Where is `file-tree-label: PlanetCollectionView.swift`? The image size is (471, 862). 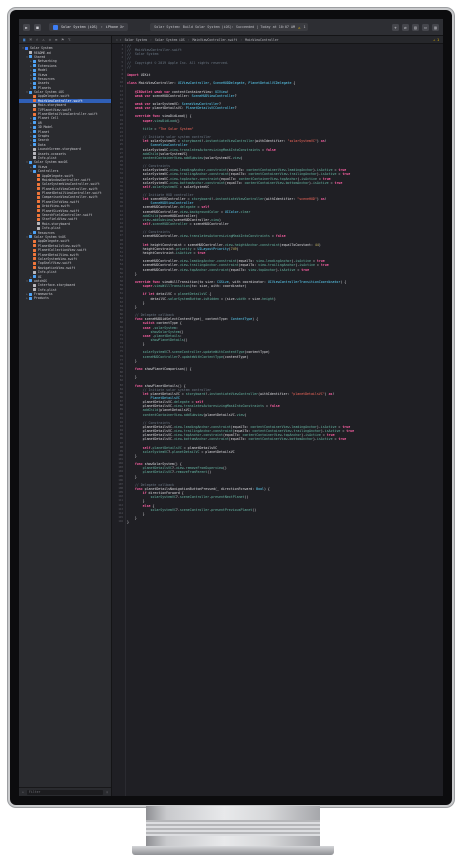
file-tree-label: PlanetCollectionView.swift is located at coordinates (62, 250).